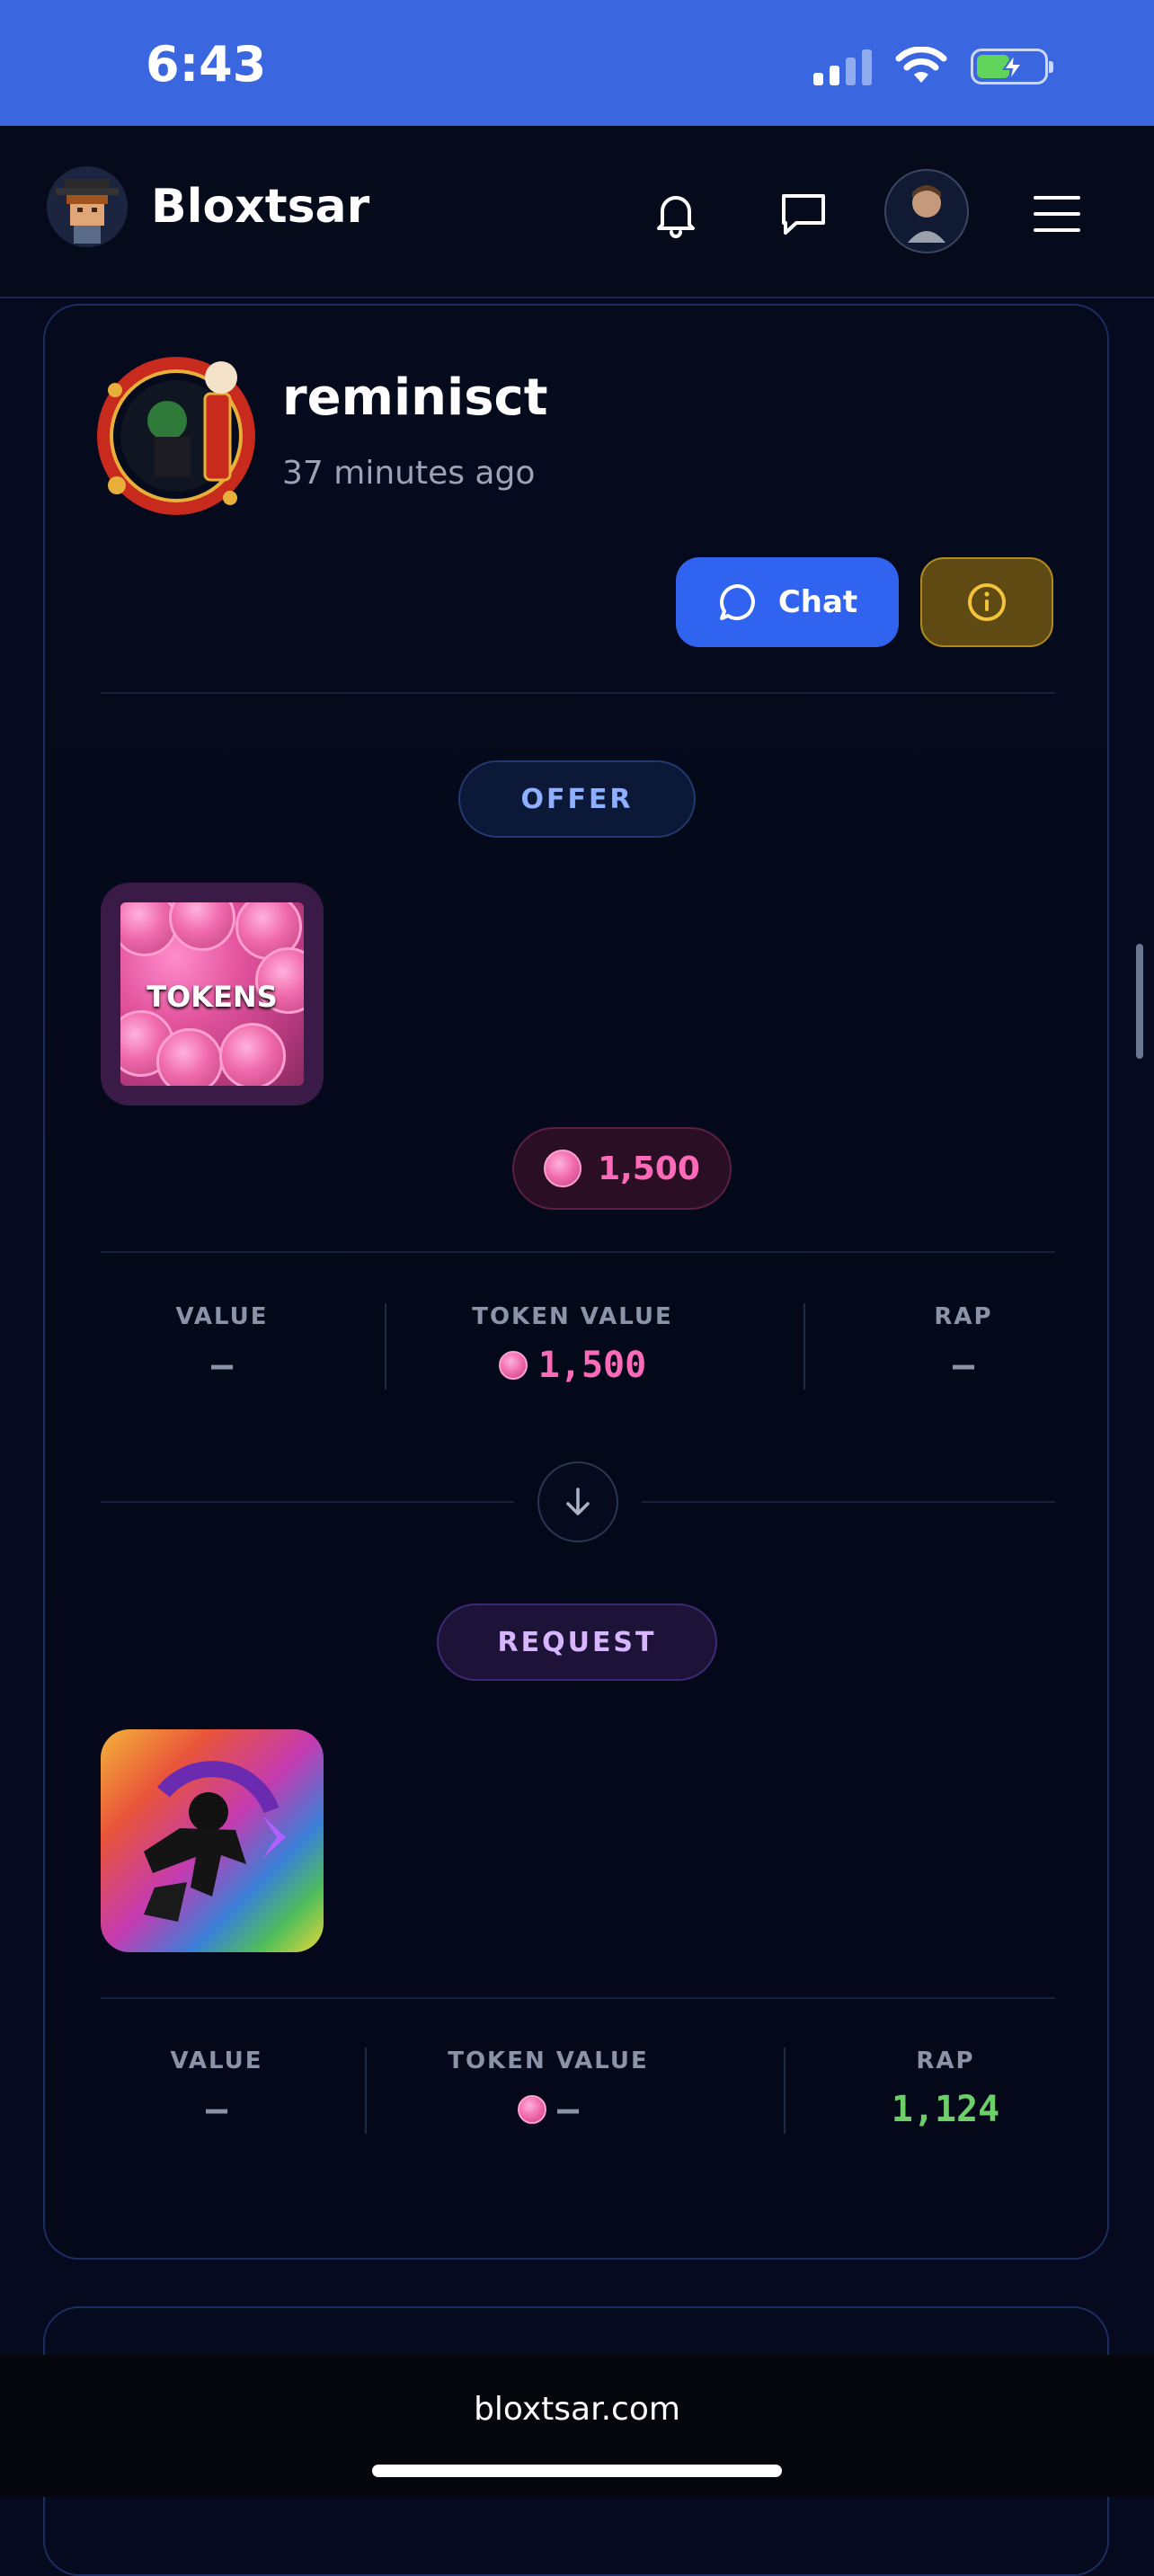 This screenshot has width=1154, height=2576. What do you see at coordinates (260, 207) in the screenshot?
I see `brand-name: Bloxtsar` at bounding box center [260, 207].